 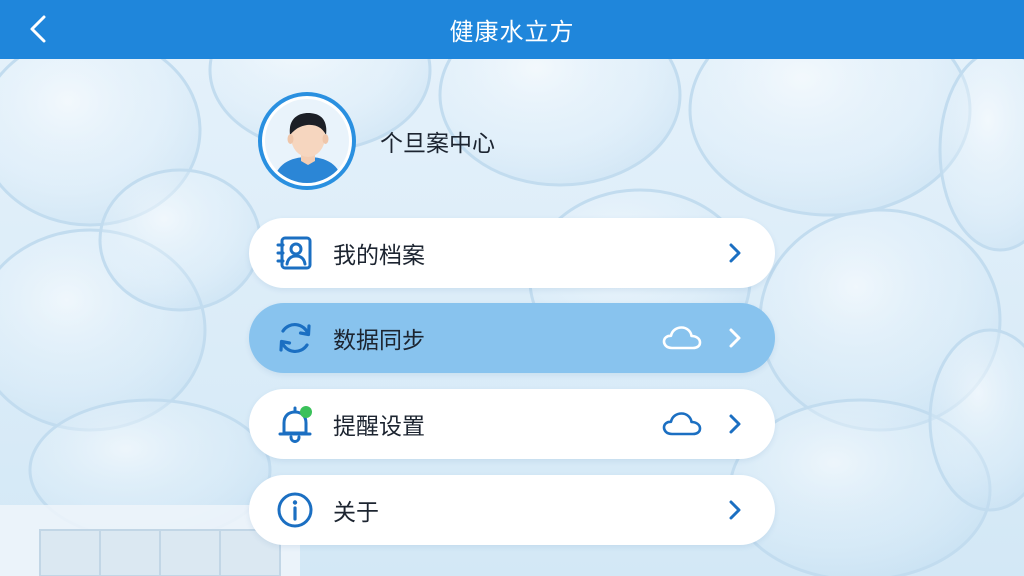 I want to click on avatar, so click(x=307, y=141).